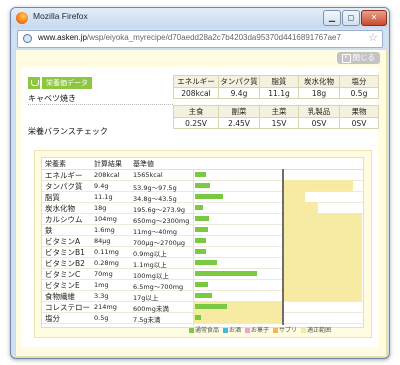 Image resolution: width=400 pixels, height=365 pixels. I want to click on reference-line, so click(283, 247).